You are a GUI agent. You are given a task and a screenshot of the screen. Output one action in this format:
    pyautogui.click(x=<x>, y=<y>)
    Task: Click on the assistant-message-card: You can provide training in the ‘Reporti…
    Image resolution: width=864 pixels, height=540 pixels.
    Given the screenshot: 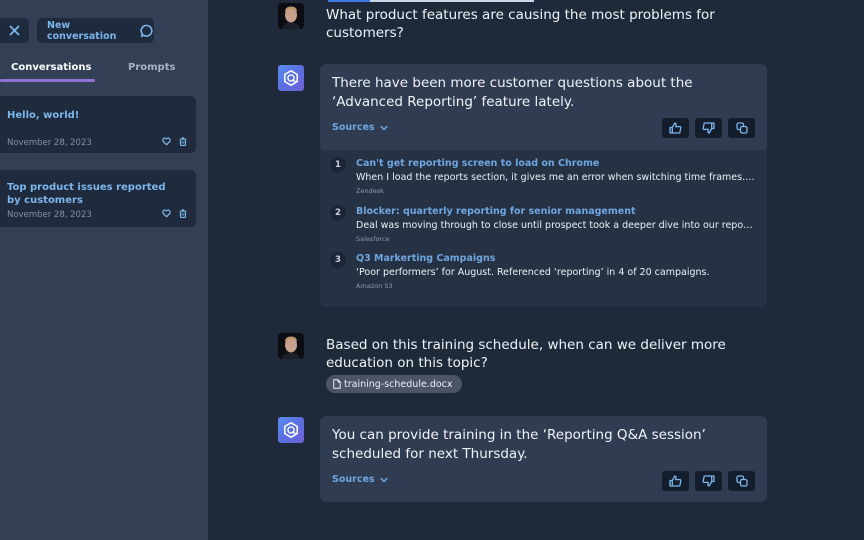 What is the action you would take?
    pyautogui.click(x=543, y=459)
    